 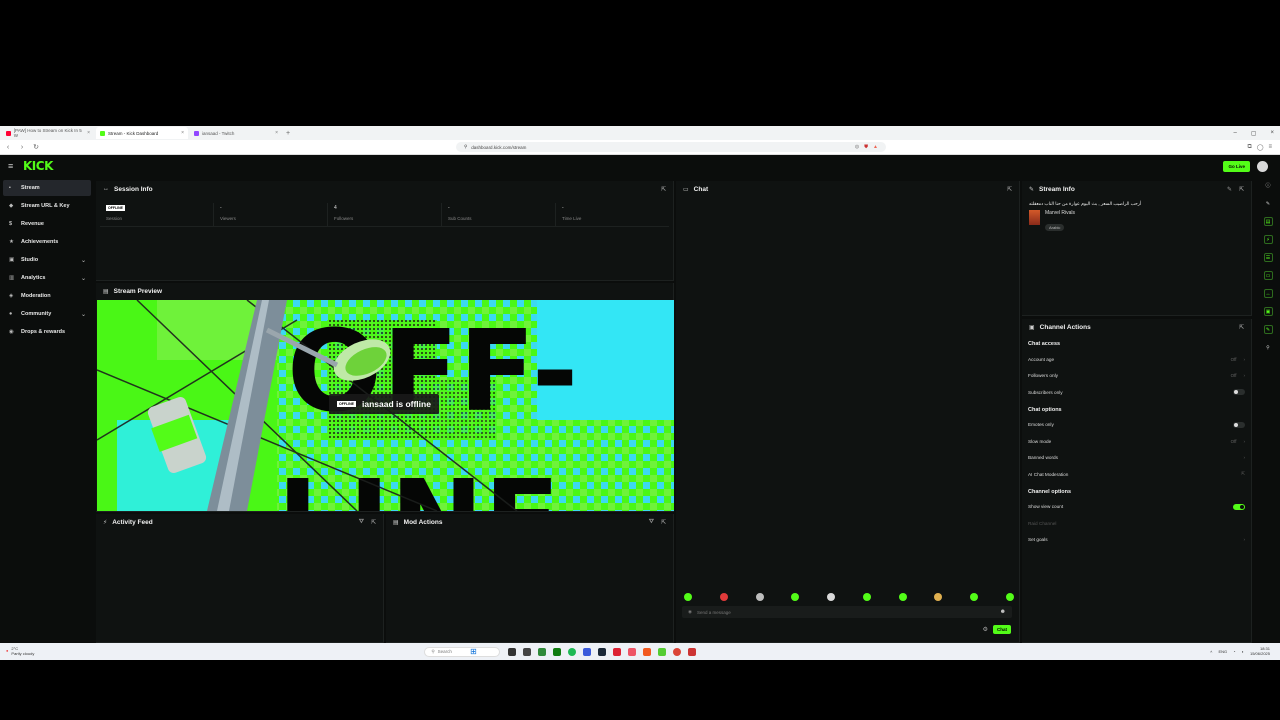 What do you see at coordinates (47, 314) in the screenshot?
I see `sidebar-item-community: ● Community ⌄` at bounding box center [47, 314].